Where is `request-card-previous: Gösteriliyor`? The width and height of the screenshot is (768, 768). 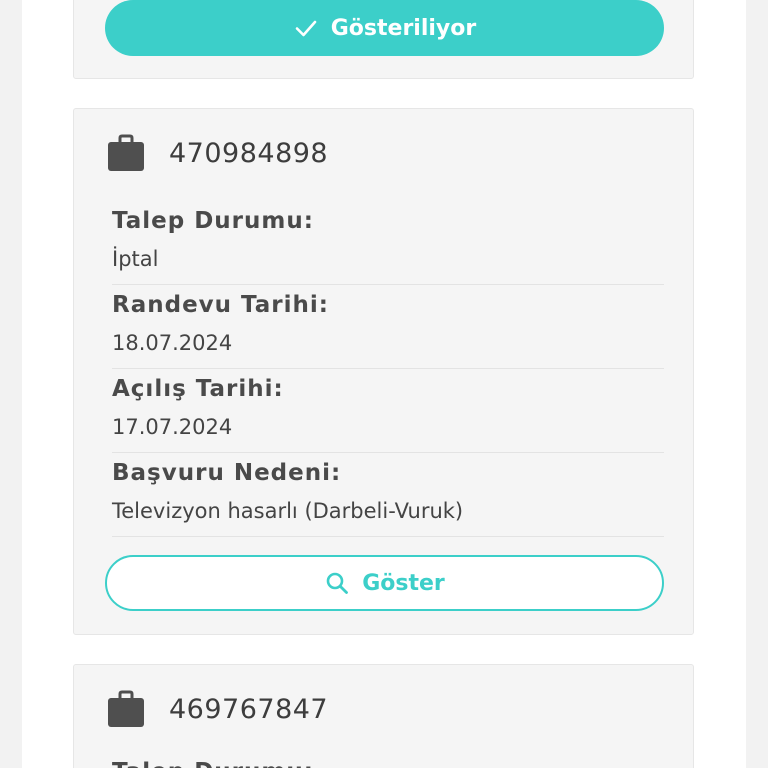 request-card-previous: Gösteriliyor is located at coordinates (383, 39).